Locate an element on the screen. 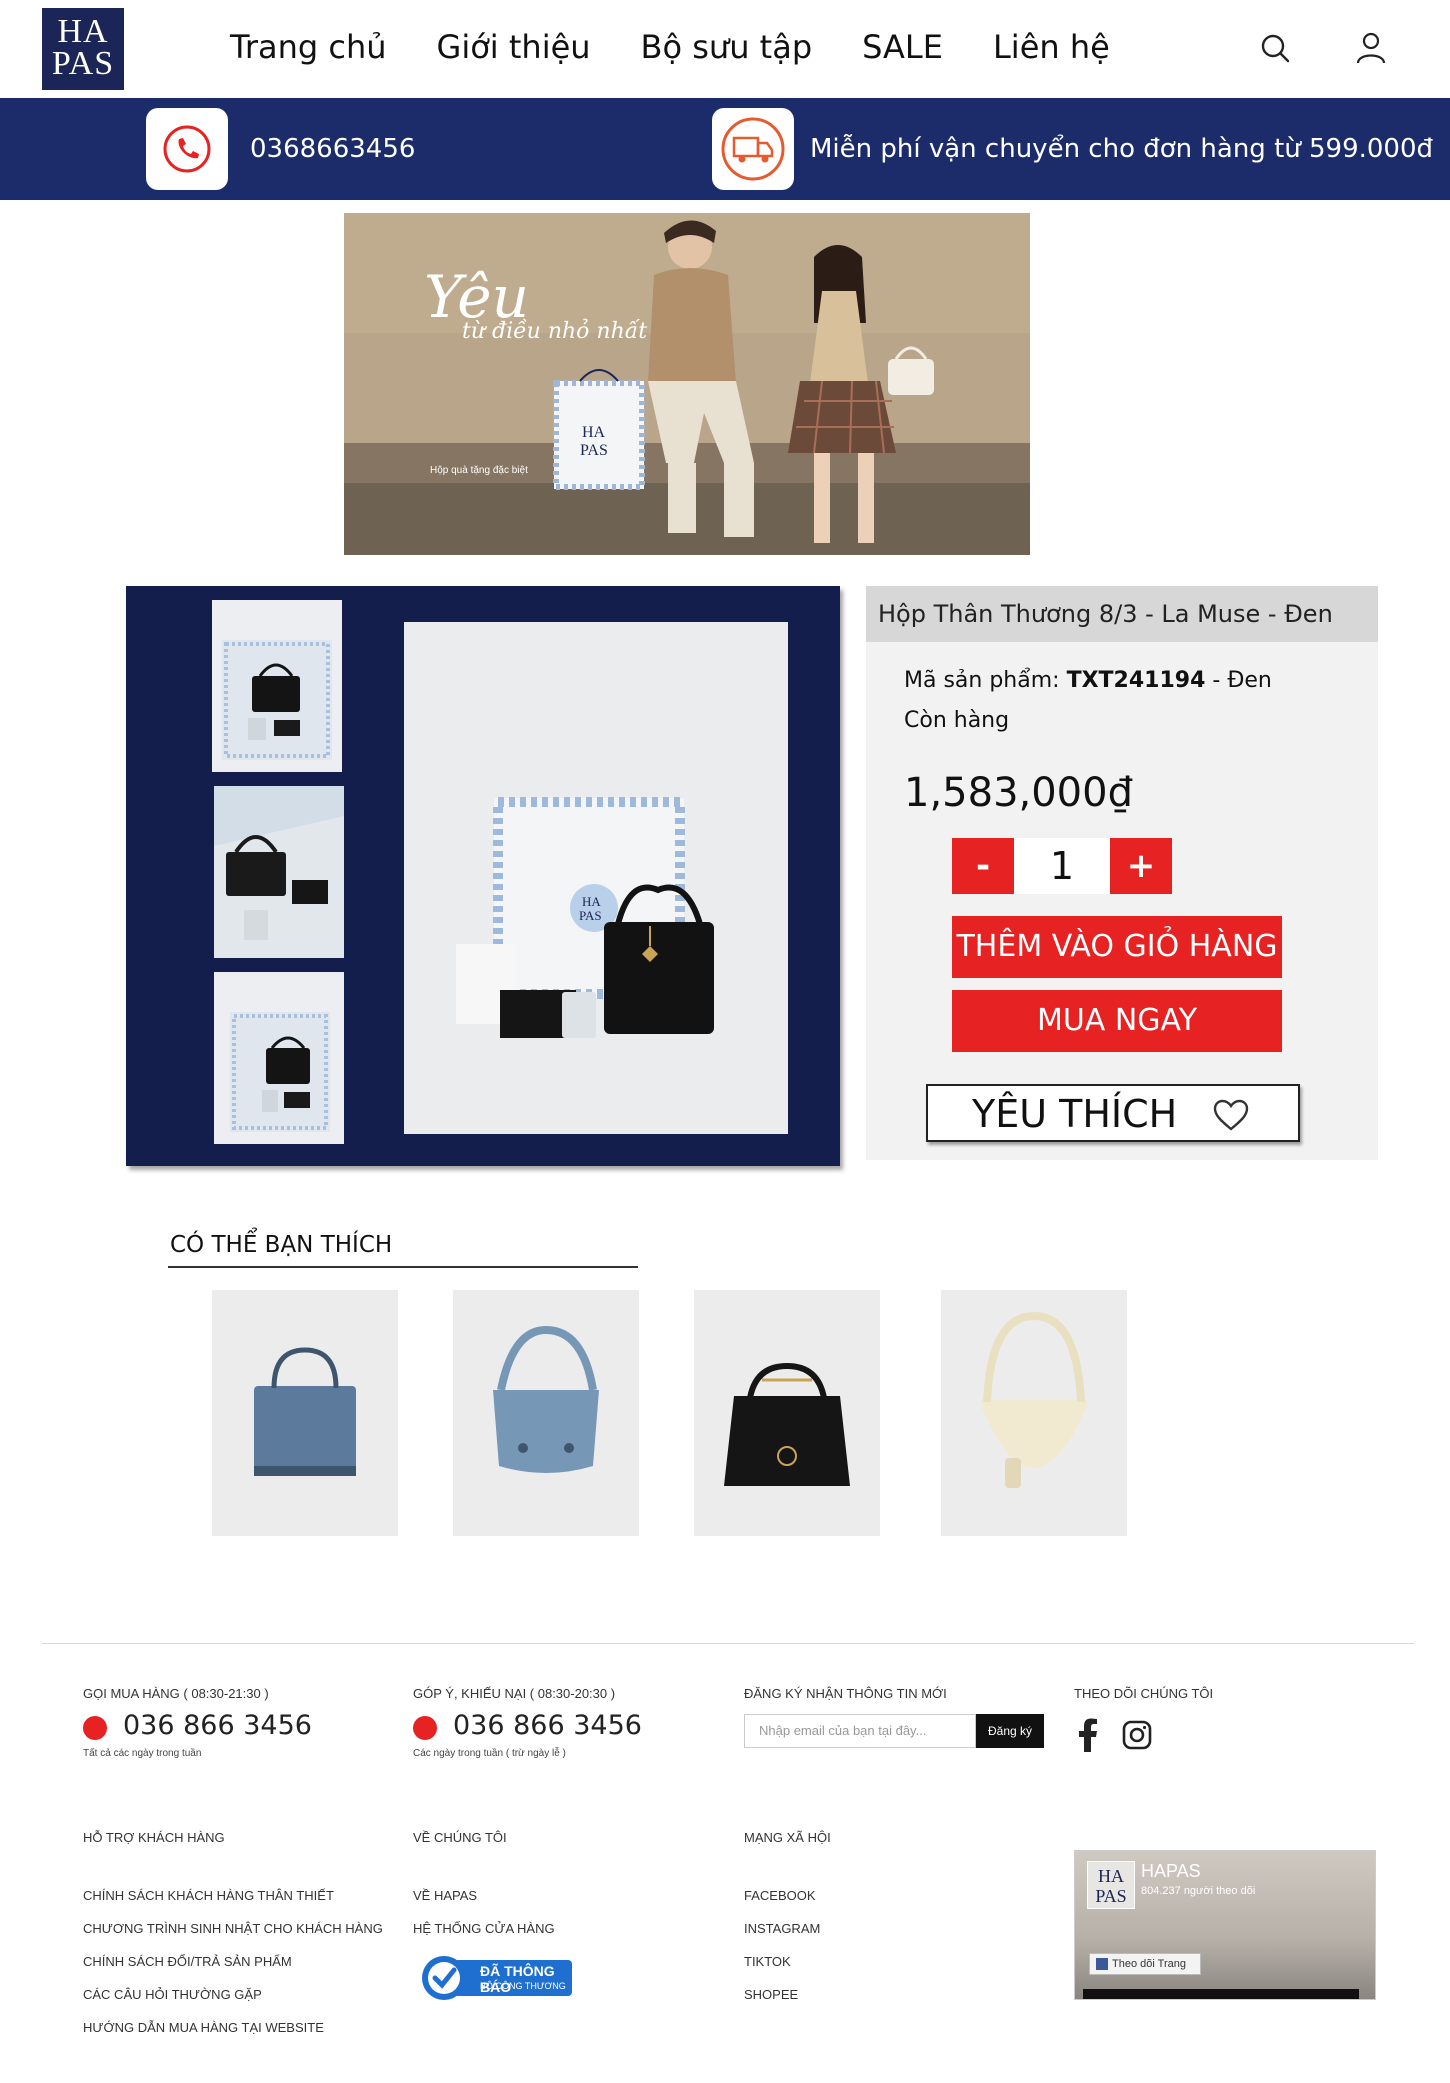  favorite-label: YÊU THÍCH is located at coordinates (1075, 1114).